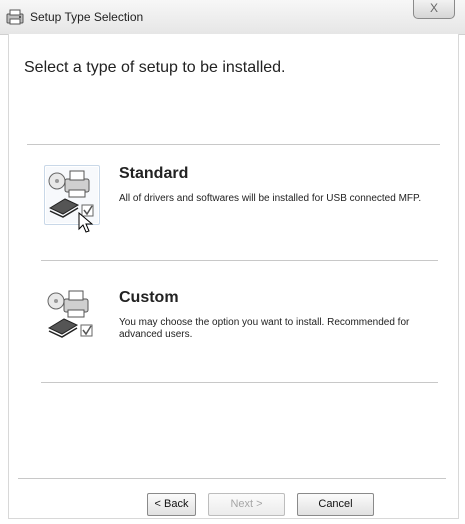  What do you see at coordinates (434, 9) in the screenshot?
I see `close-button: X` at bounding box center [434, 9].